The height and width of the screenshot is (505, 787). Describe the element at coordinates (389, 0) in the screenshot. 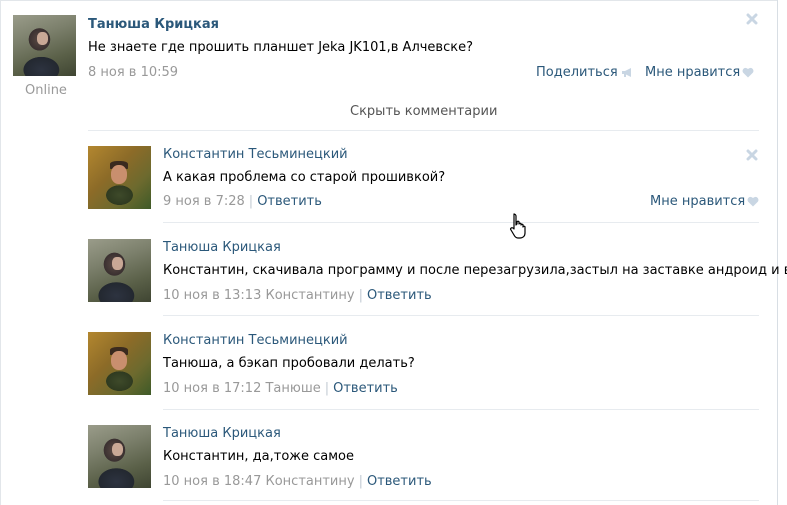

I see `frame-top-border` at that location.